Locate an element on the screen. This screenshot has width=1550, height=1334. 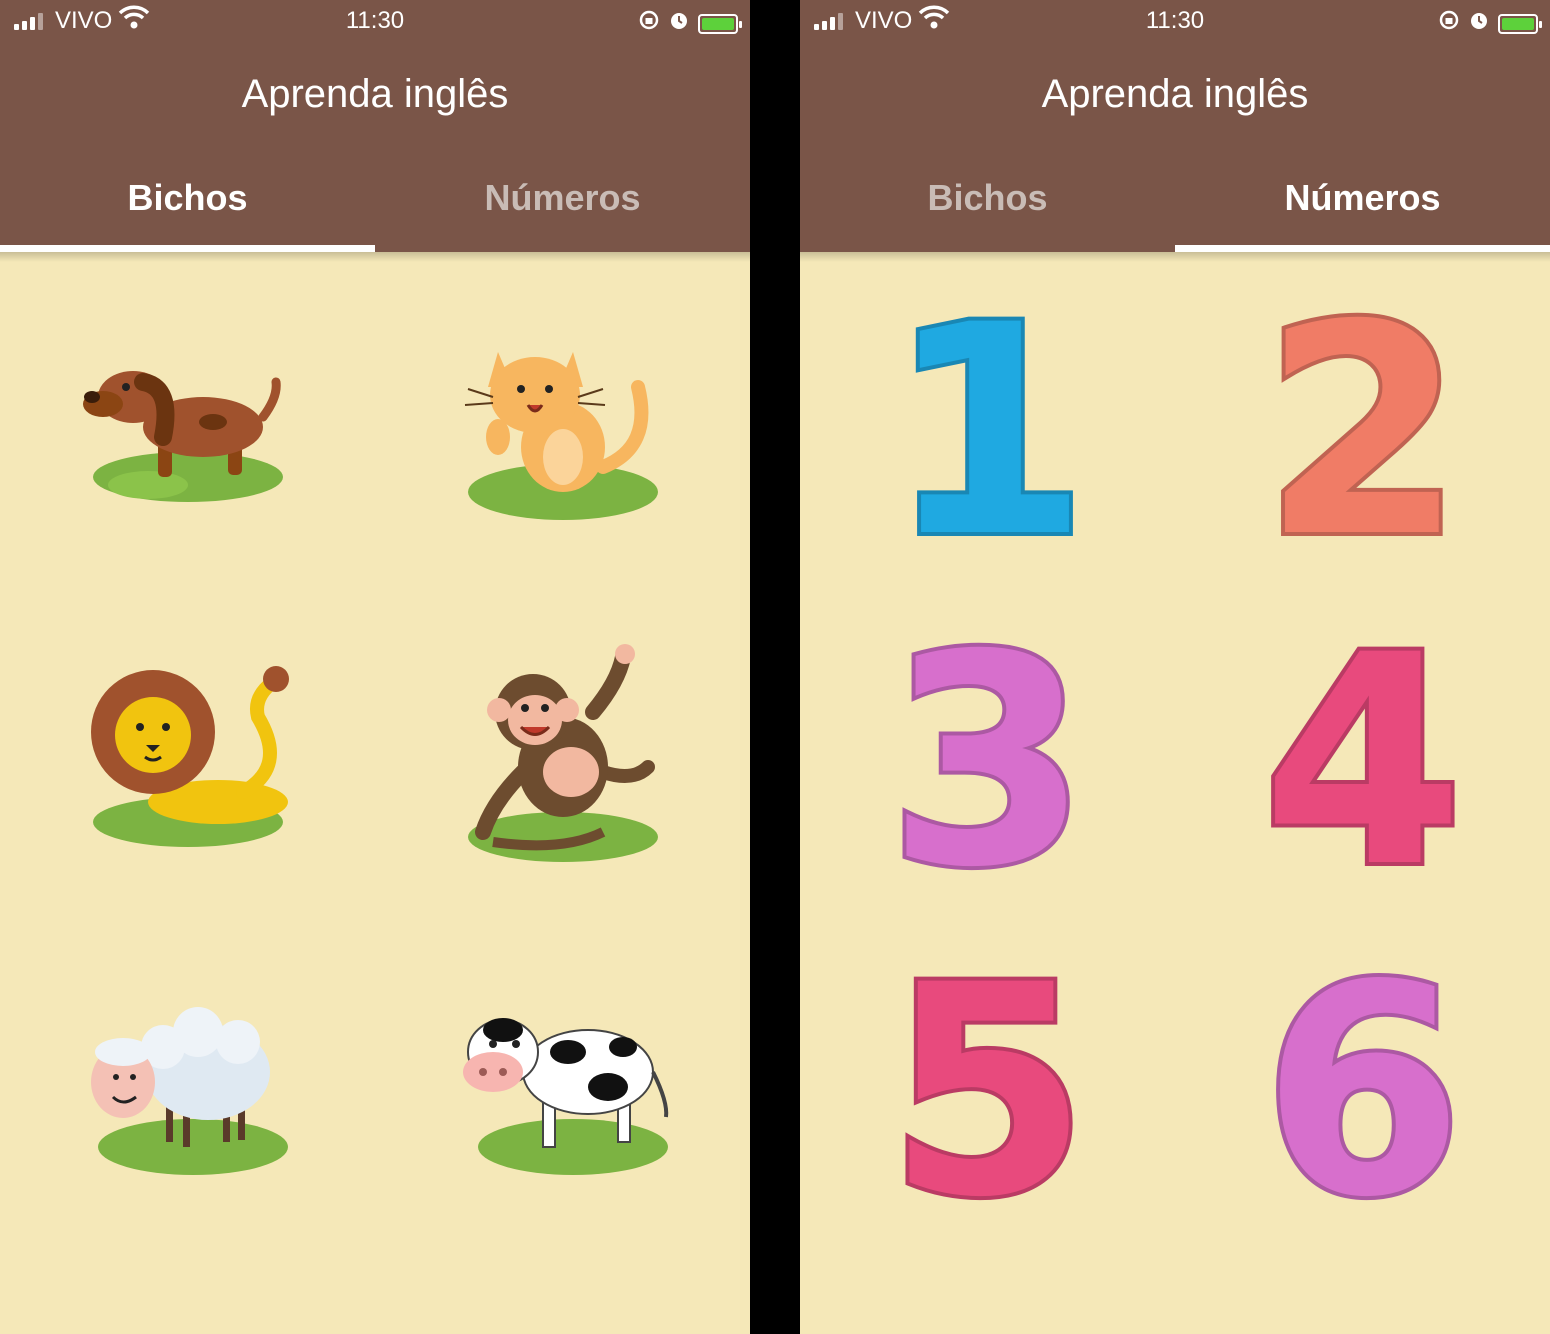
animal-sheep-button is located at coordinates (187, 1087).